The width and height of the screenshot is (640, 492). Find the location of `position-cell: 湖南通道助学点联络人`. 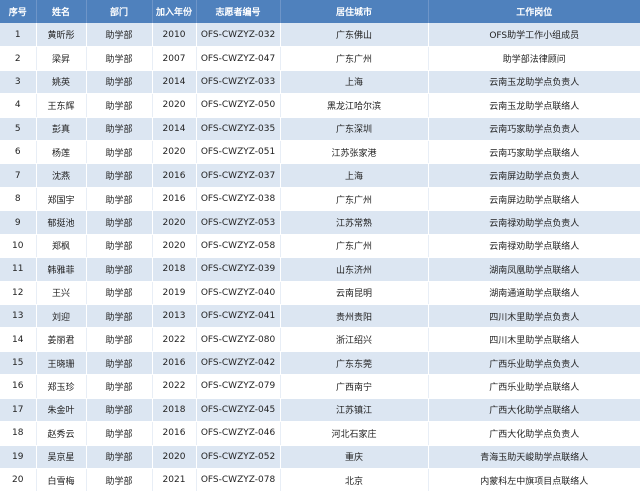

position-cell: 湖南通道助学点联络人 is located at coordinates (534, 293).